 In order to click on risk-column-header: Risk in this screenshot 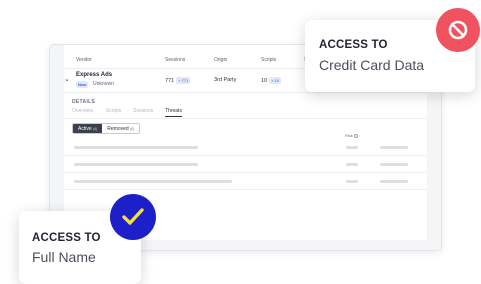, I will do `click(351, 135)`.